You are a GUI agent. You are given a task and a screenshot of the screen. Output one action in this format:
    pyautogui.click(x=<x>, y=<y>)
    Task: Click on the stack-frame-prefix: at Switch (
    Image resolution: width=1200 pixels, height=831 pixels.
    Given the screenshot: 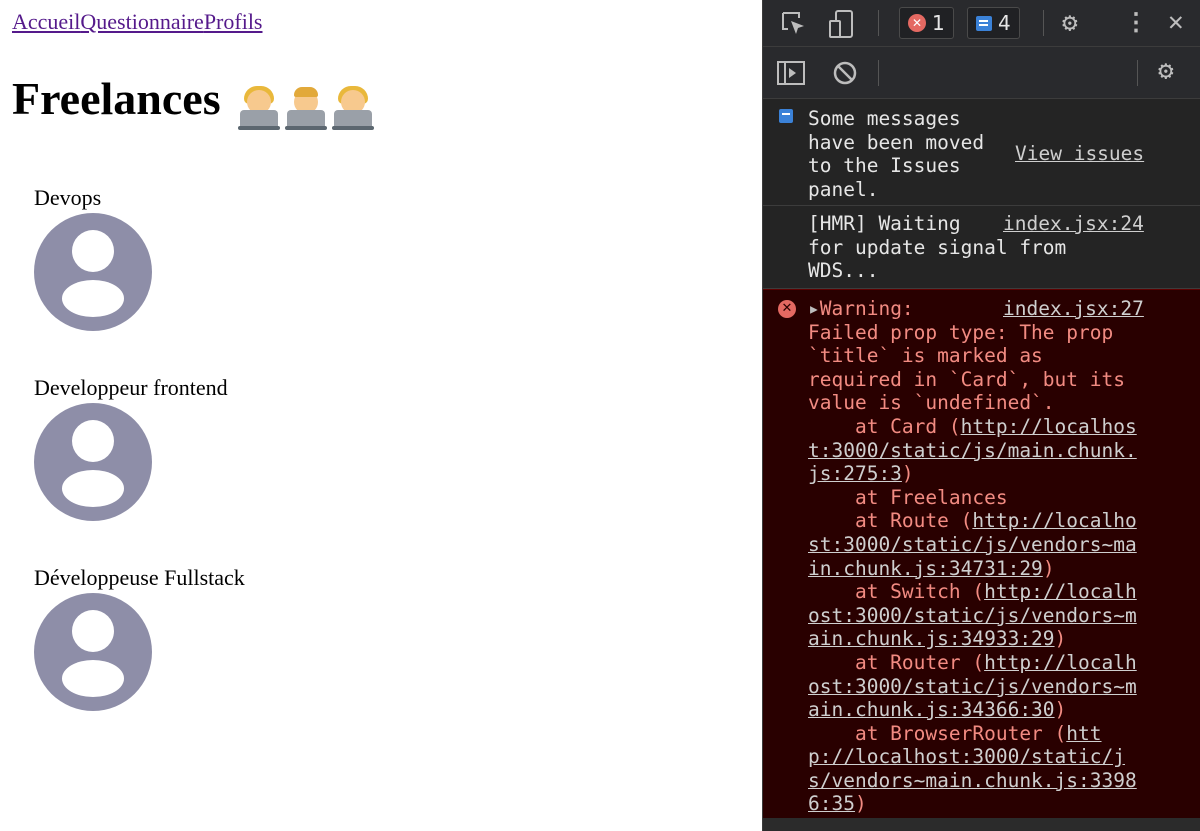 What is the action you would take?
    pyautogui.click(x=896, y=592)
    